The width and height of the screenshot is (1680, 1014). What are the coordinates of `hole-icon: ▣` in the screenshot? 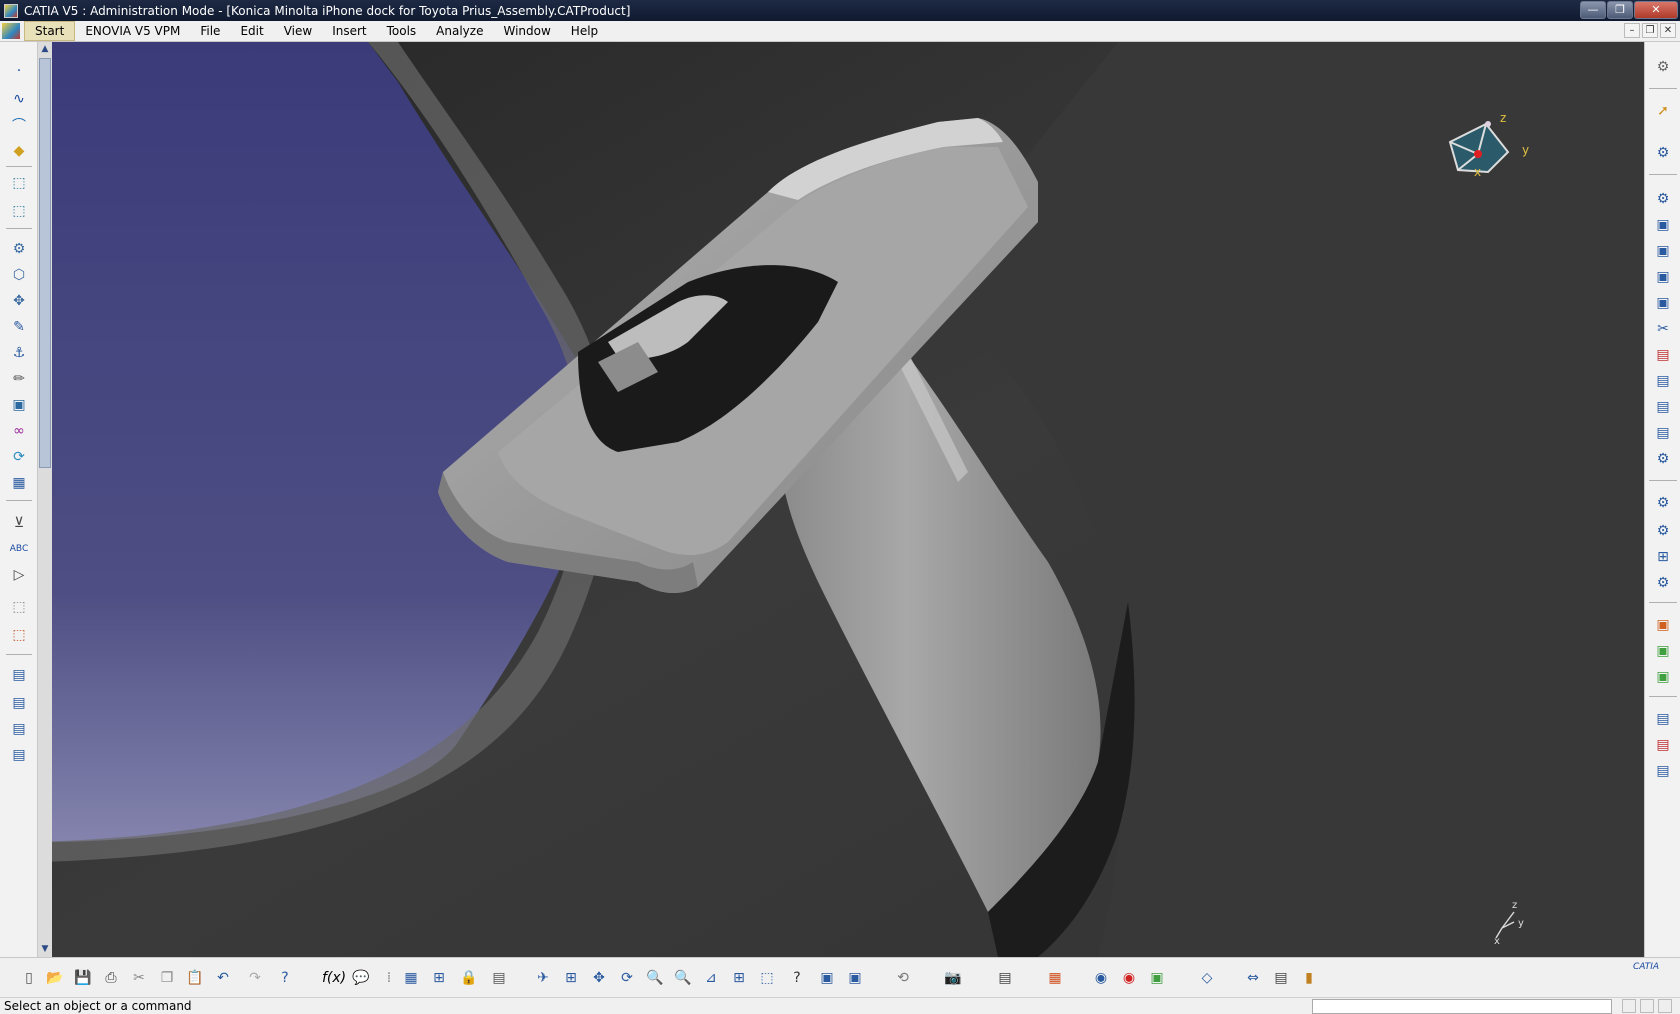 It's located at (1663, 651).